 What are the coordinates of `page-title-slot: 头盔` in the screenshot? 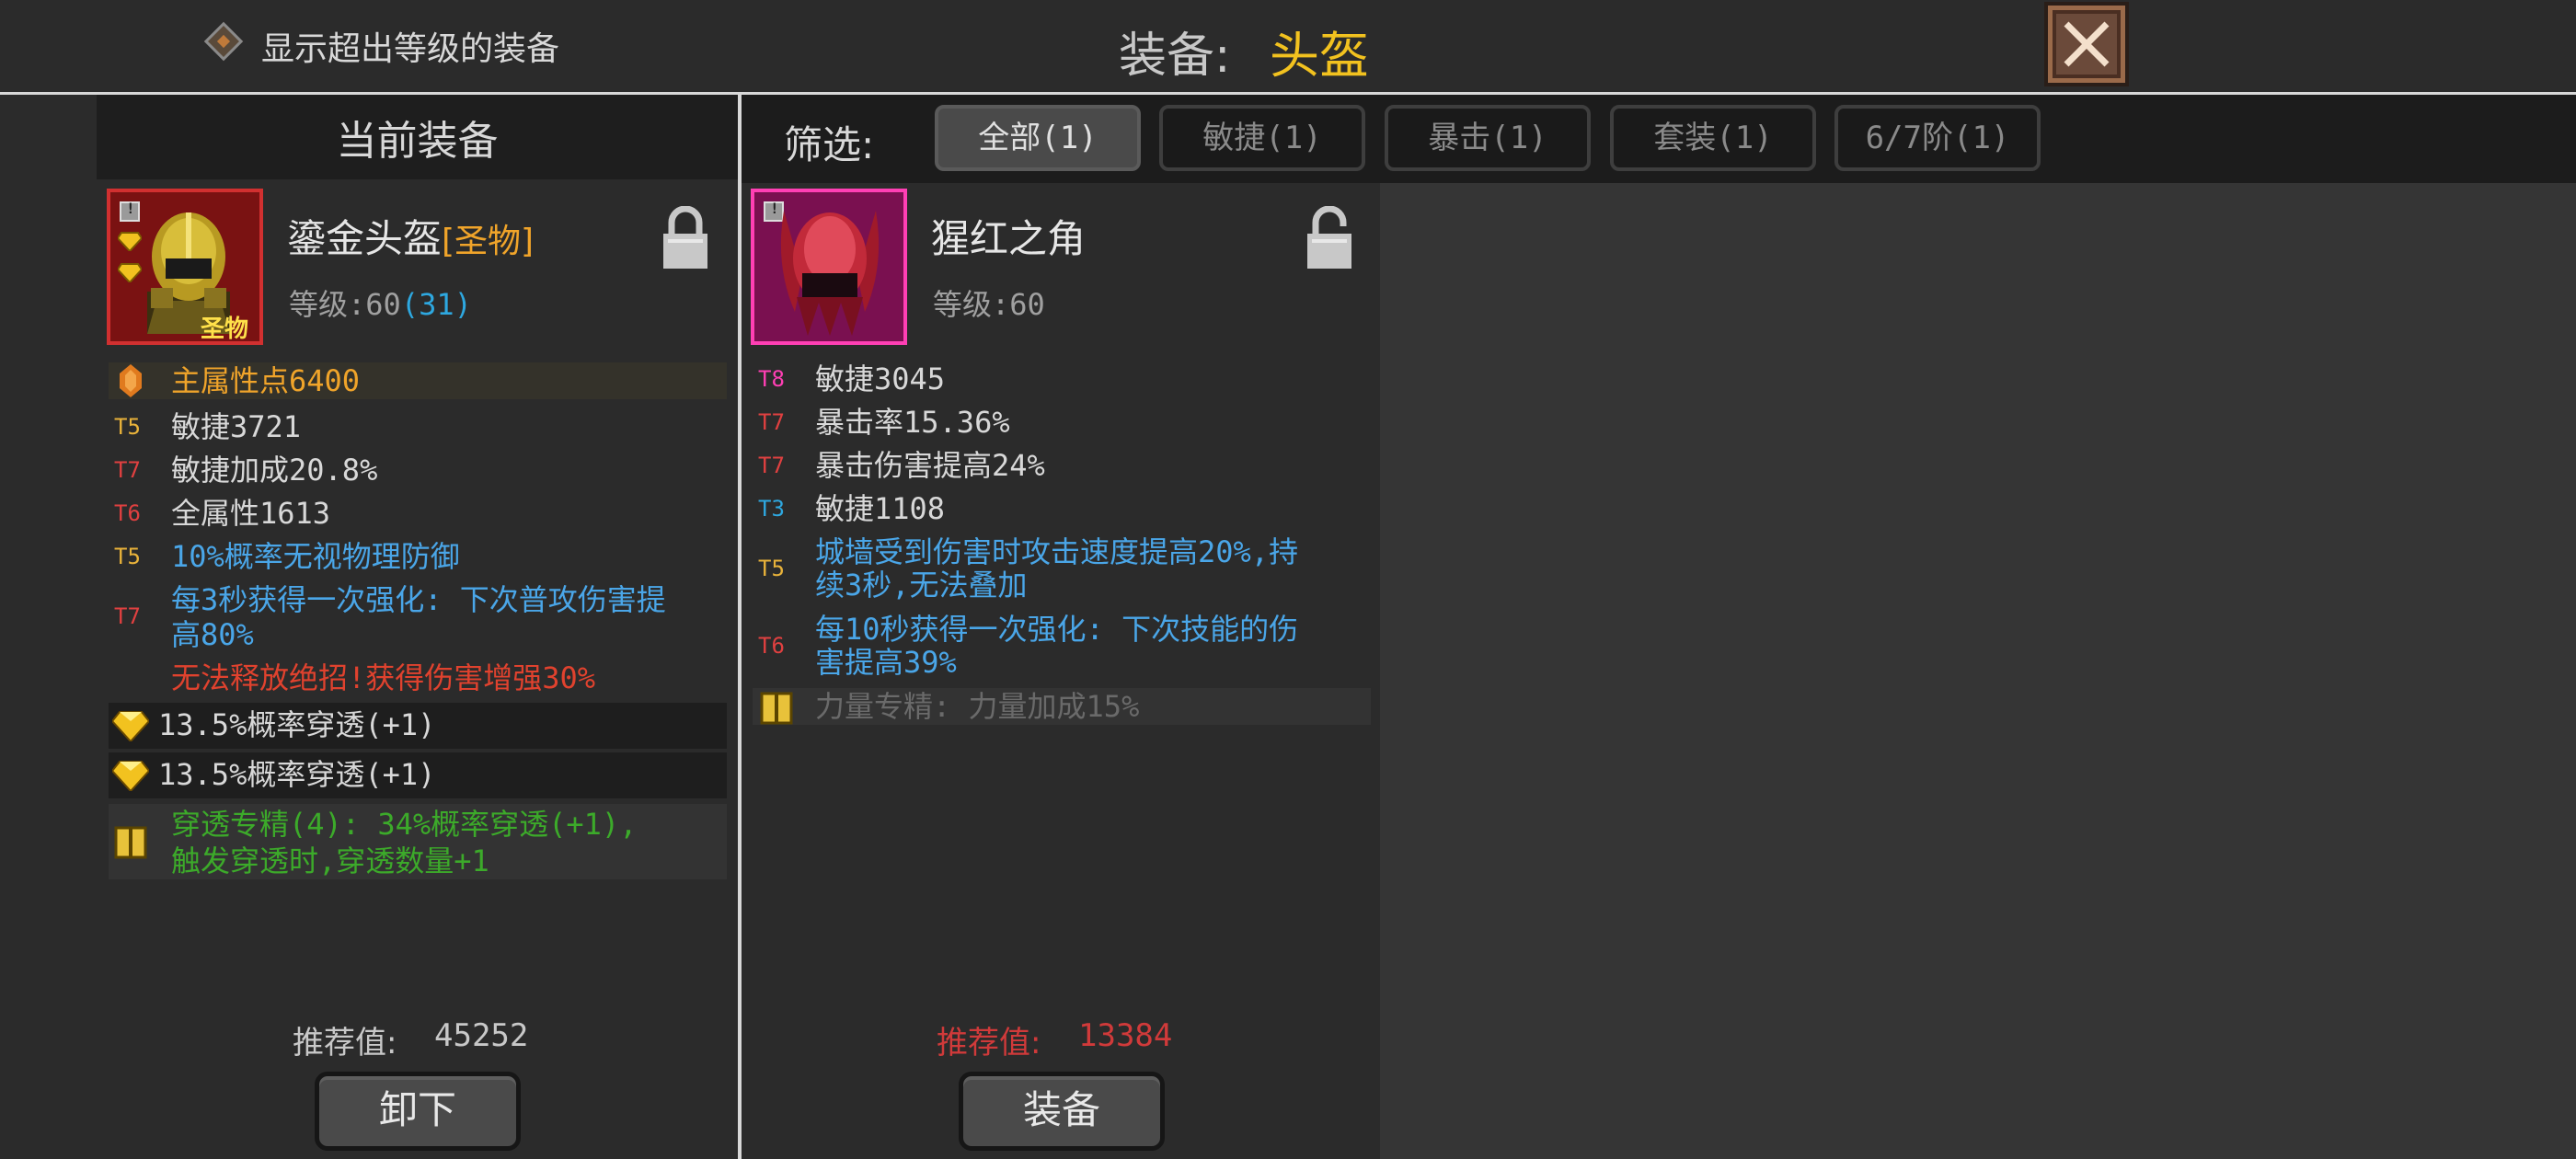 It's located at (1319, 56).